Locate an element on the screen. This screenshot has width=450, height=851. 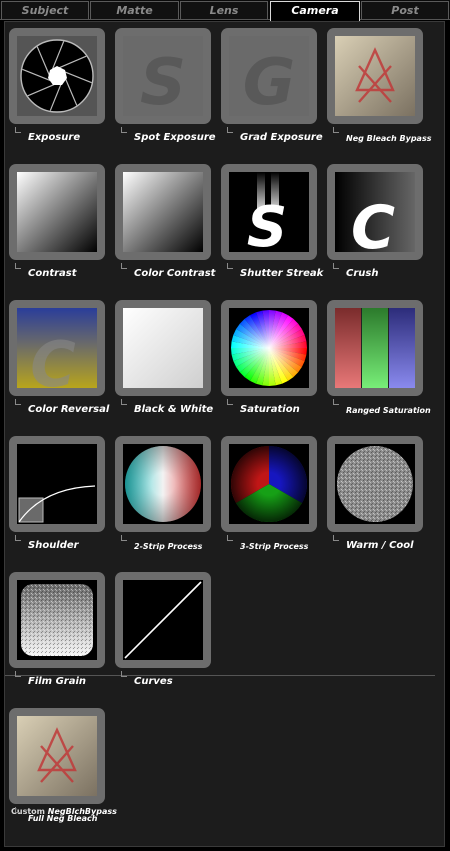
preset-color-reversal: C is located at coordinates (57, 348).